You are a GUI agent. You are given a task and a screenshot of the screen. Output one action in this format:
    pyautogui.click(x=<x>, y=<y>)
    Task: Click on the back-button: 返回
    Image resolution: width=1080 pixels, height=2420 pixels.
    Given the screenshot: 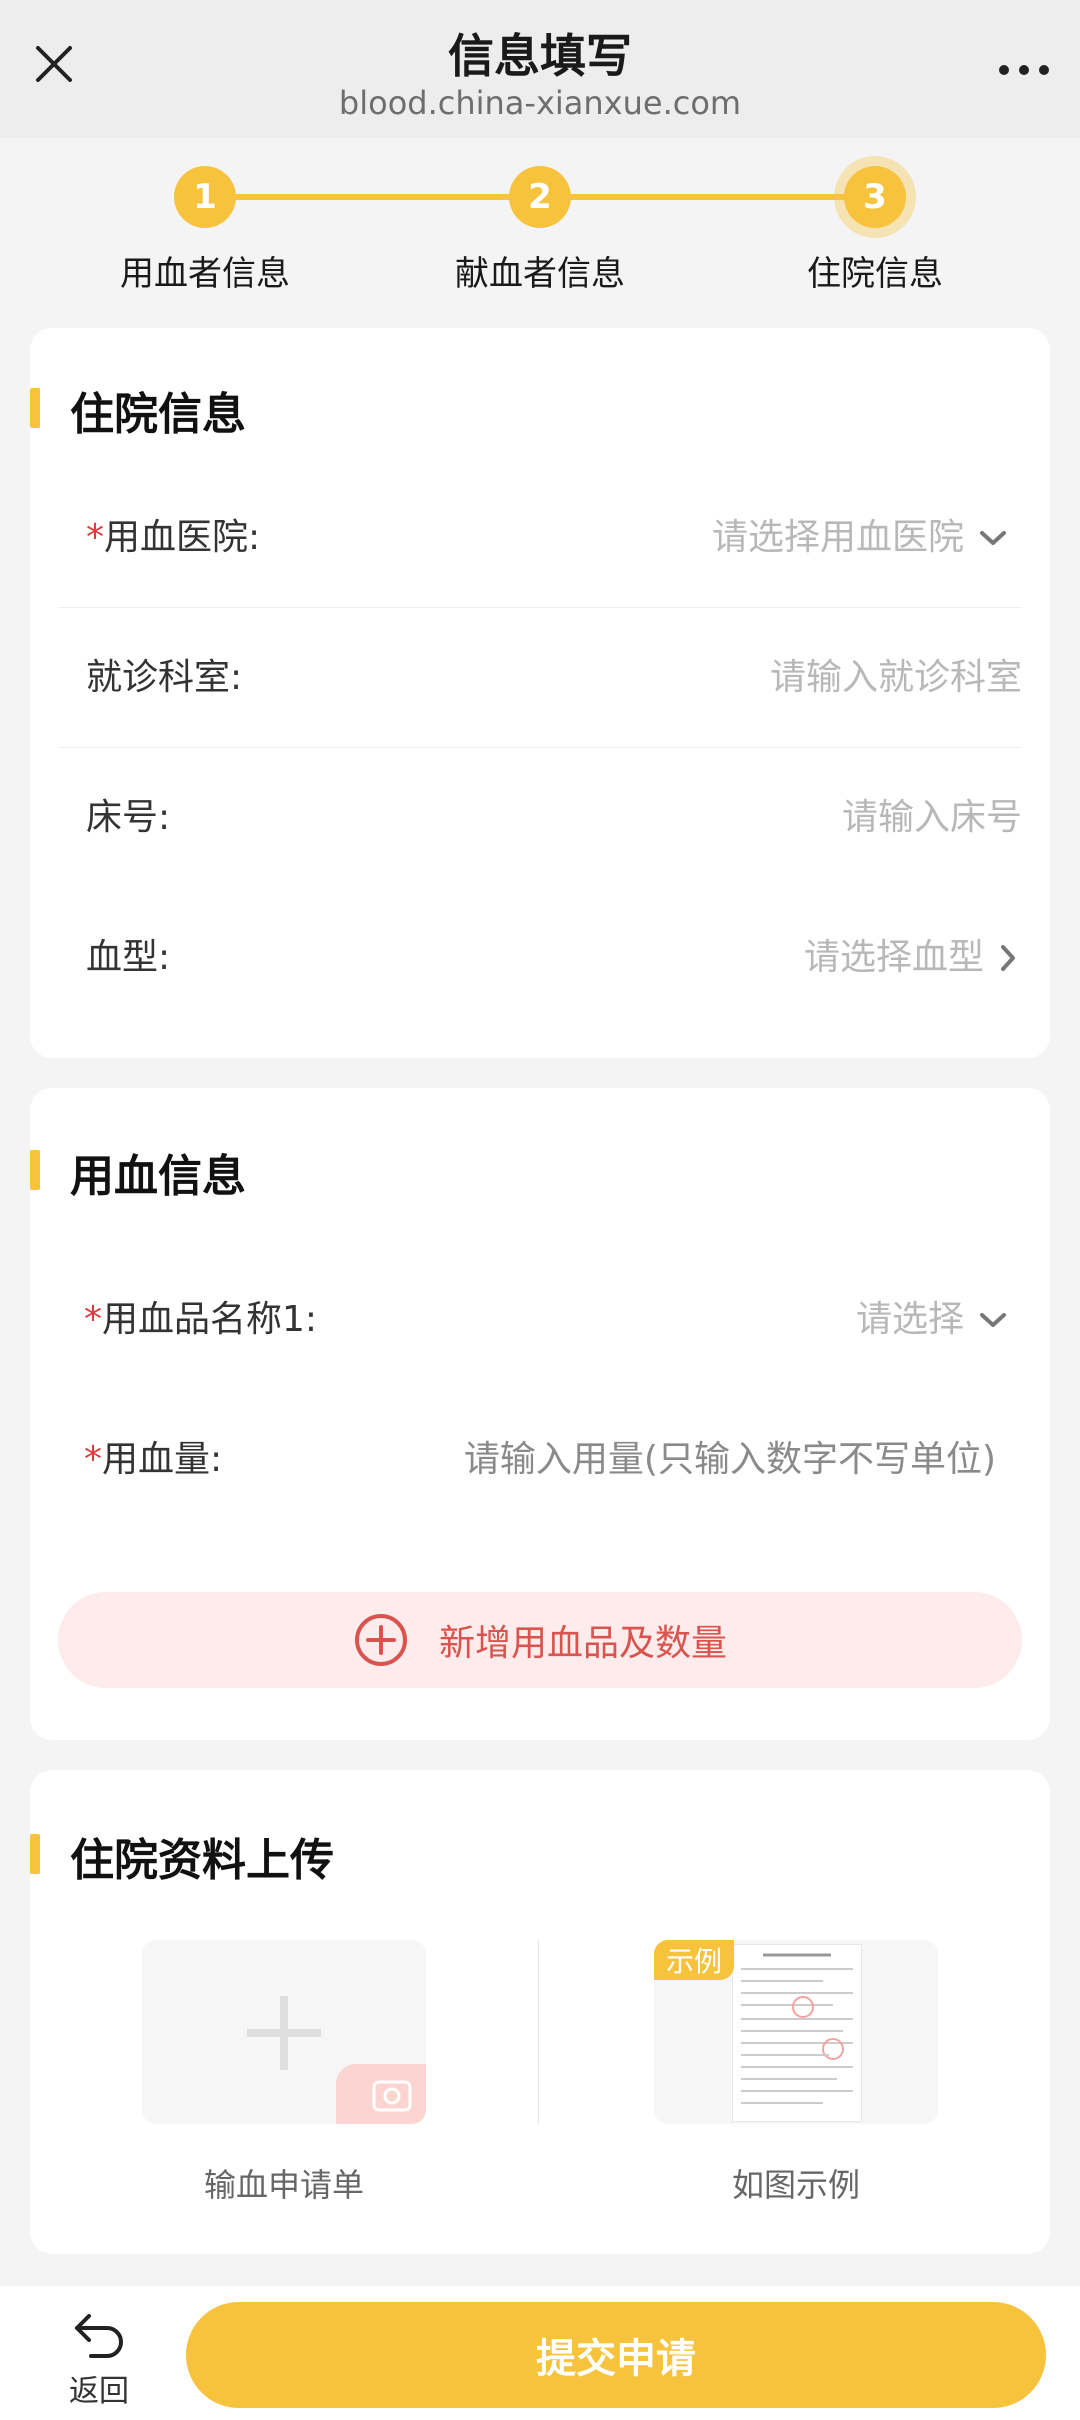 What is the action you would take?
    pyautogui.click(x=99, y=2362)
    